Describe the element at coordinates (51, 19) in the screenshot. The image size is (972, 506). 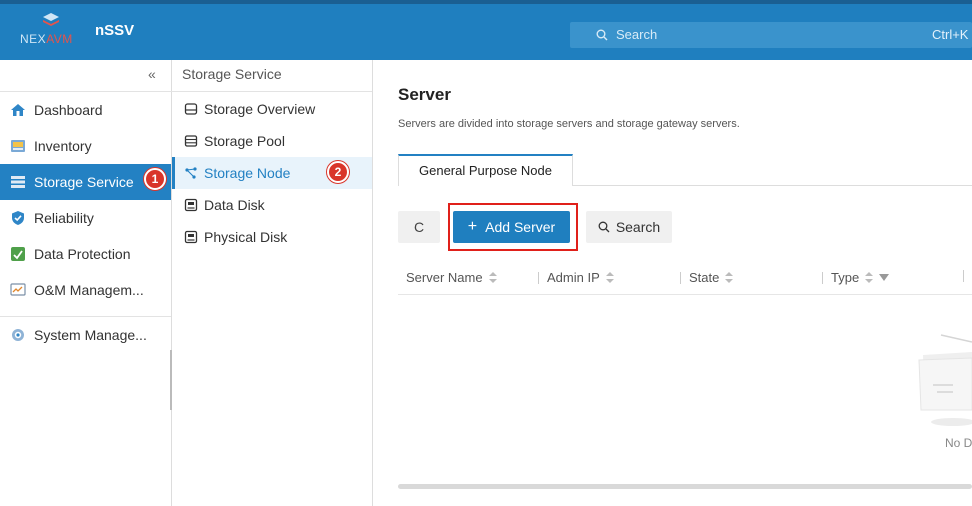
I see `logo-mark-icon` at that location.